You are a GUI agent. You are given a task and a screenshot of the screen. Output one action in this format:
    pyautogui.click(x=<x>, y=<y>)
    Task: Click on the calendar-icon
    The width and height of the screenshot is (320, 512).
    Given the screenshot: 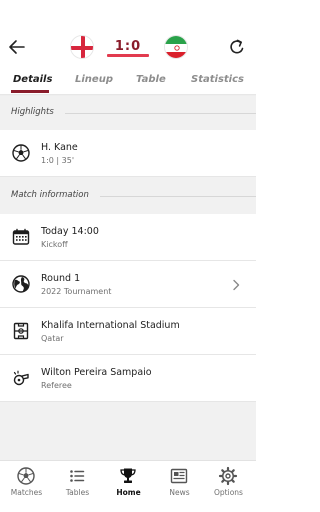 What is the action you would take?
    pyautogui.click(x=21, y=237)
    